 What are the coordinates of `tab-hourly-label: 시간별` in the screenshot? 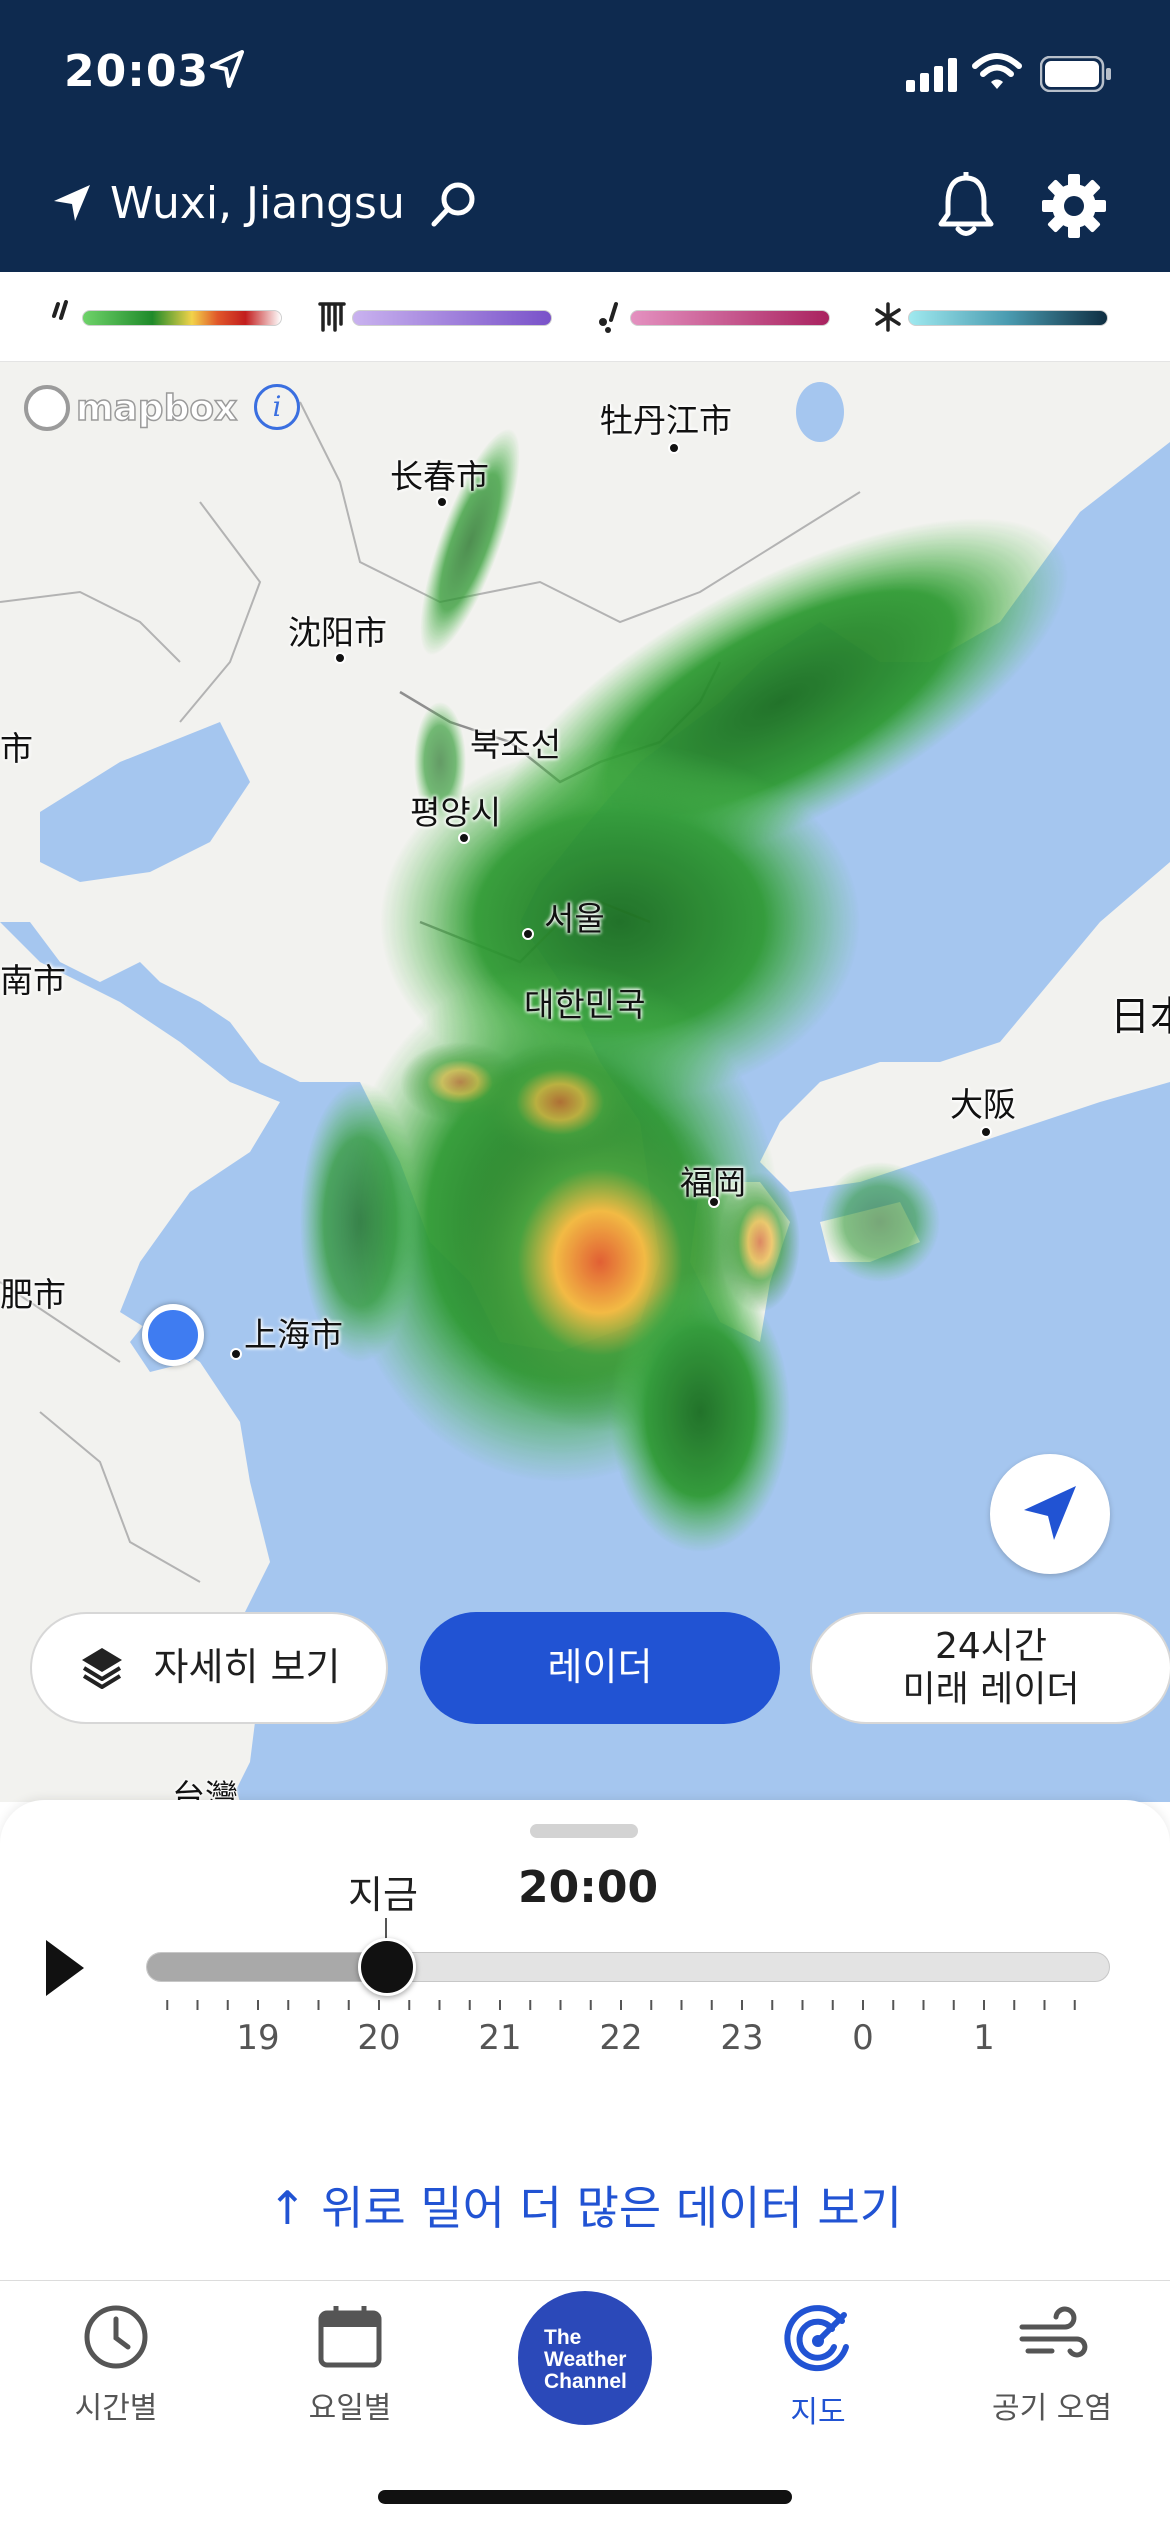 It's located at (116, 2408).